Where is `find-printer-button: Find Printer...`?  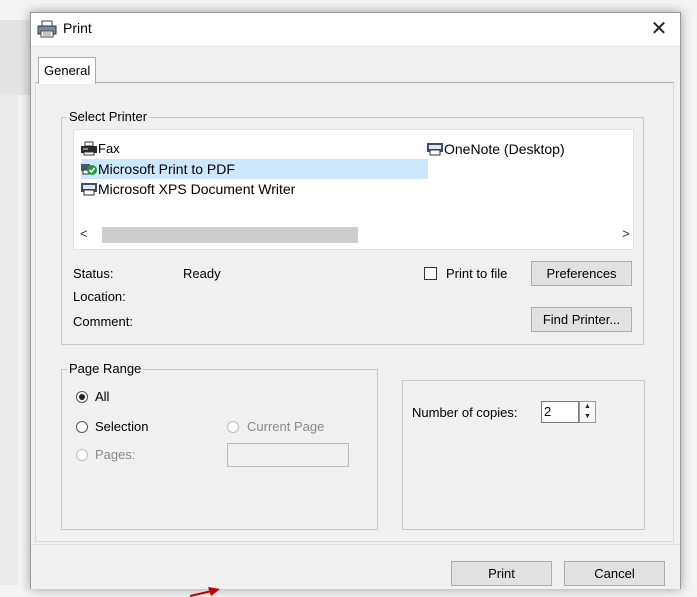 find-printer-button: Find Printer... is located at coordinates (581, 319).